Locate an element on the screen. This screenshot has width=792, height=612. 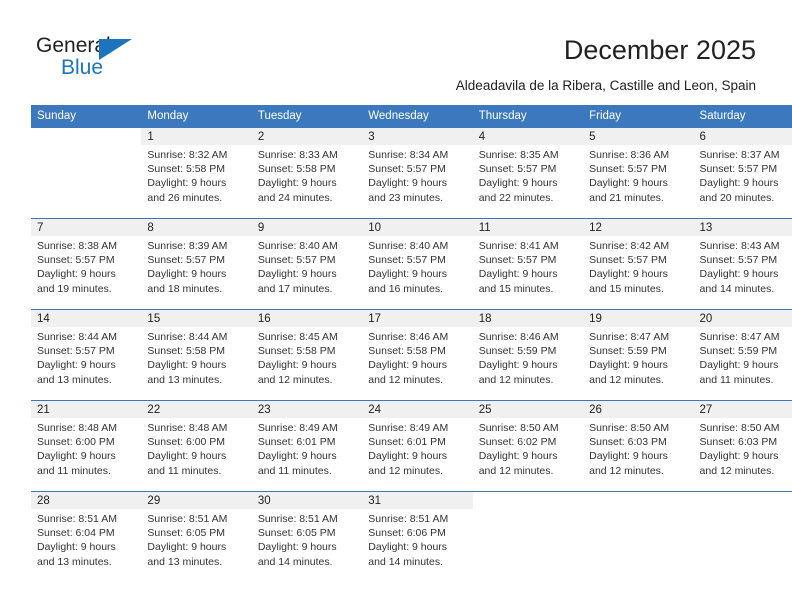
day-number is located at coordinates (528, 500).